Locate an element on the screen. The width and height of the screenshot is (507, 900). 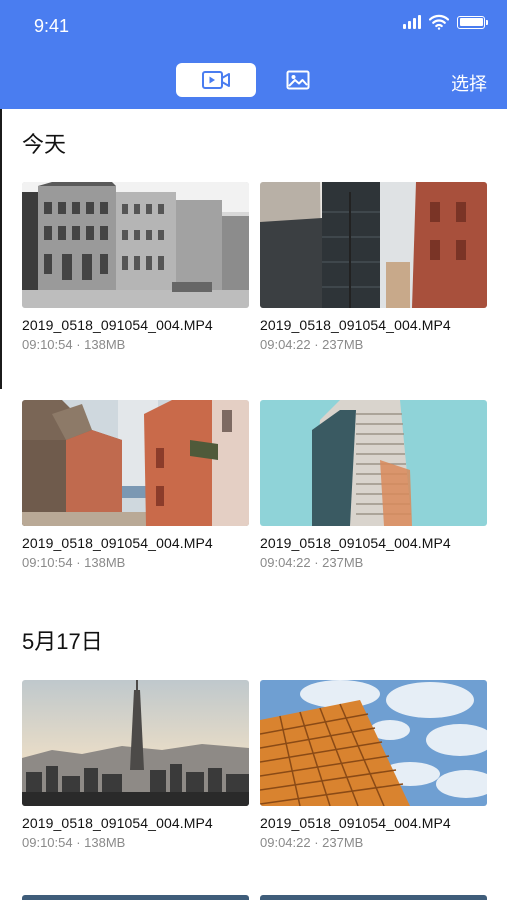
tab-images is located at coordinates (298, 80).